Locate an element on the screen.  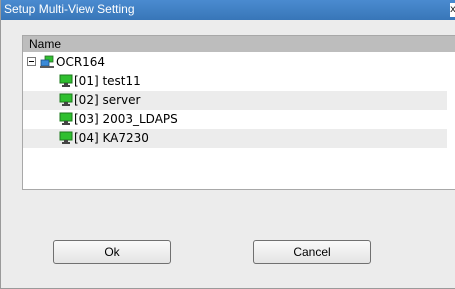
close-button: x is located at coordinates (452, 10).